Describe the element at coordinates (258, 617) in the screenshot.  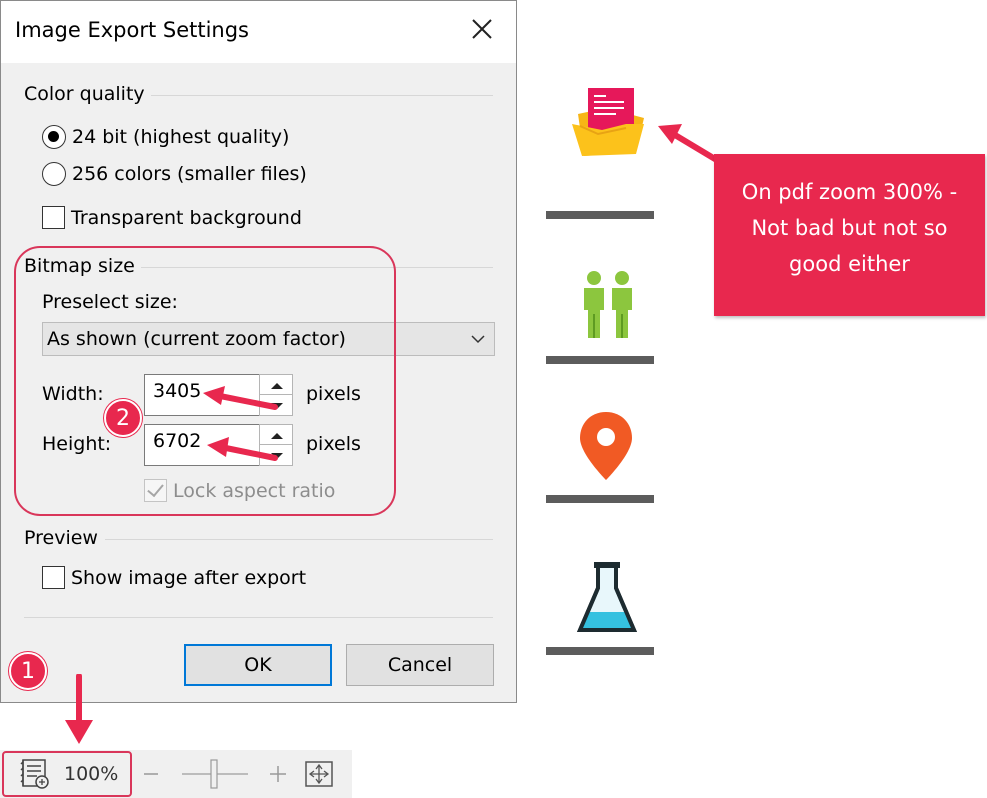
I see `footer-divider` at that location.